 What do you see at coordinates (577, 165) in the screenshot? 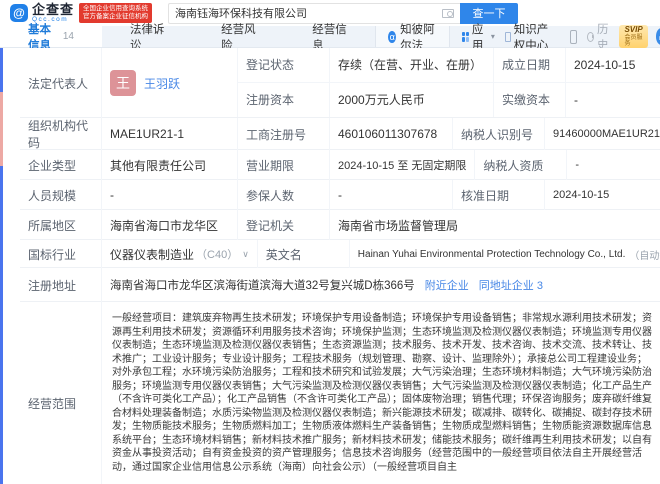
I see `taxpayer-qual-value: -` at bounding box center [577, 165].